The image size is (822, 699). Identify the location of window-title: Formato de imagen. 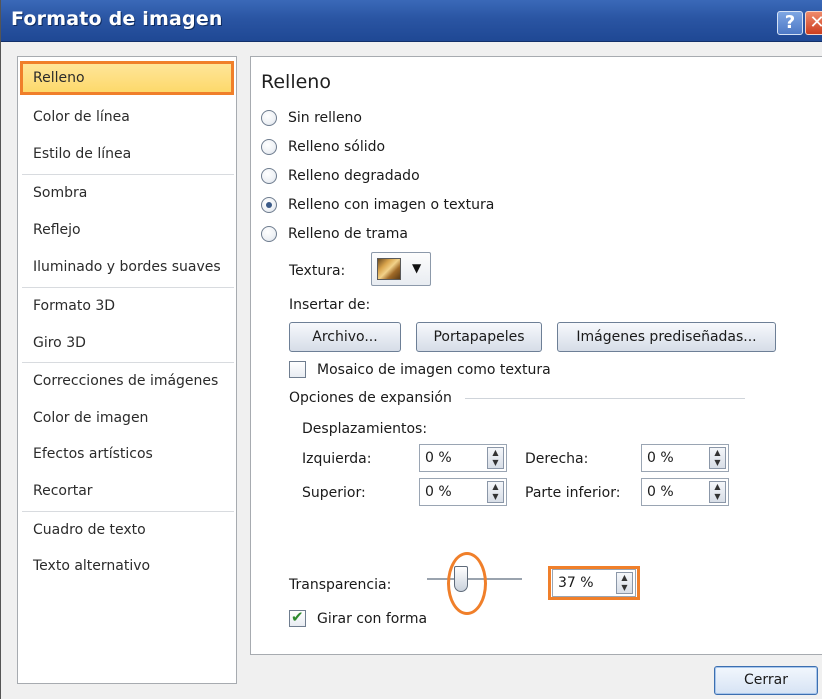
(117, 19).